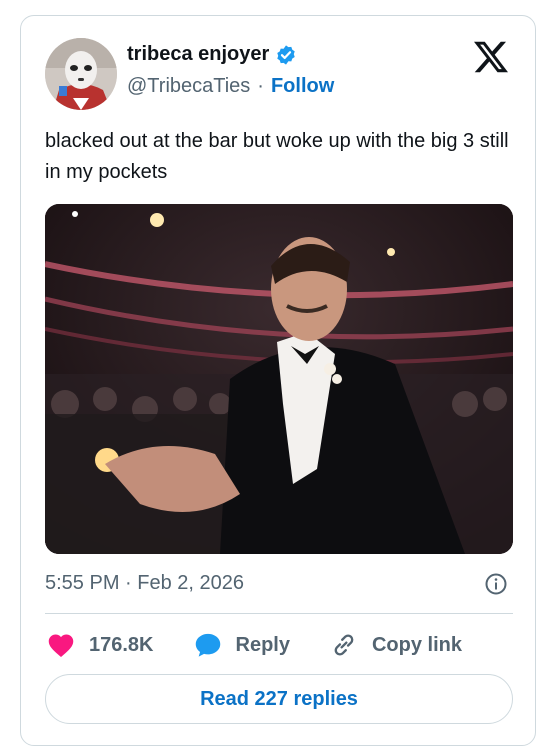  Describe the element at coordinates (302, 86) in the screenshot. I see `follow-button: Follow` at that location.